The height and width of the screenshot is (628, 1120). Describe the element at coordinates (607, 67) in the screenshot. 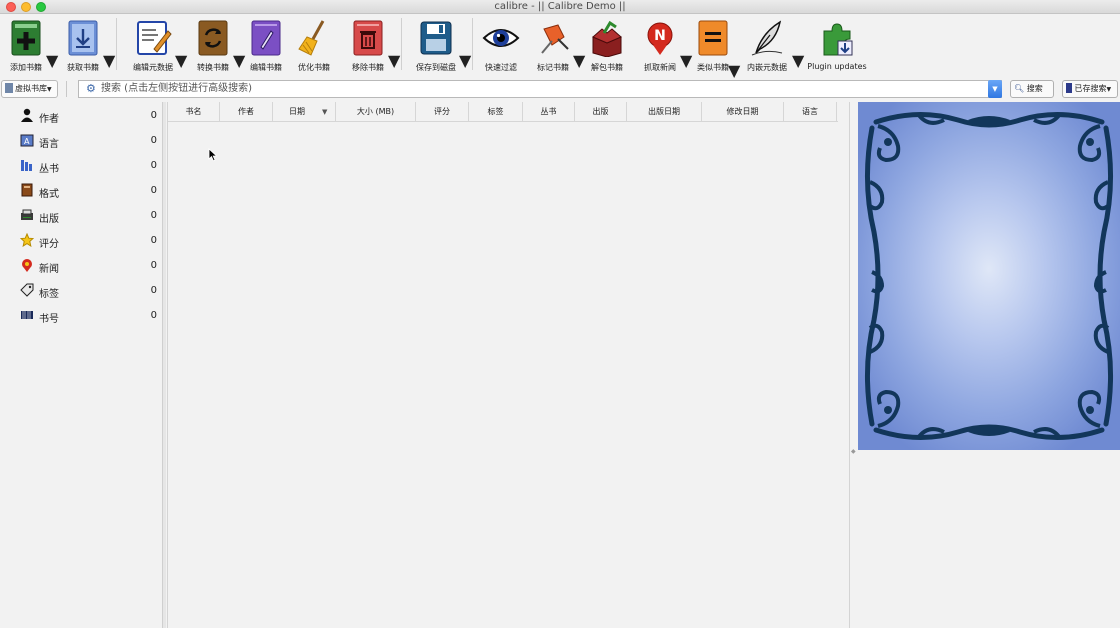

I see `unpack-book-label: 解包书籍` at that location.